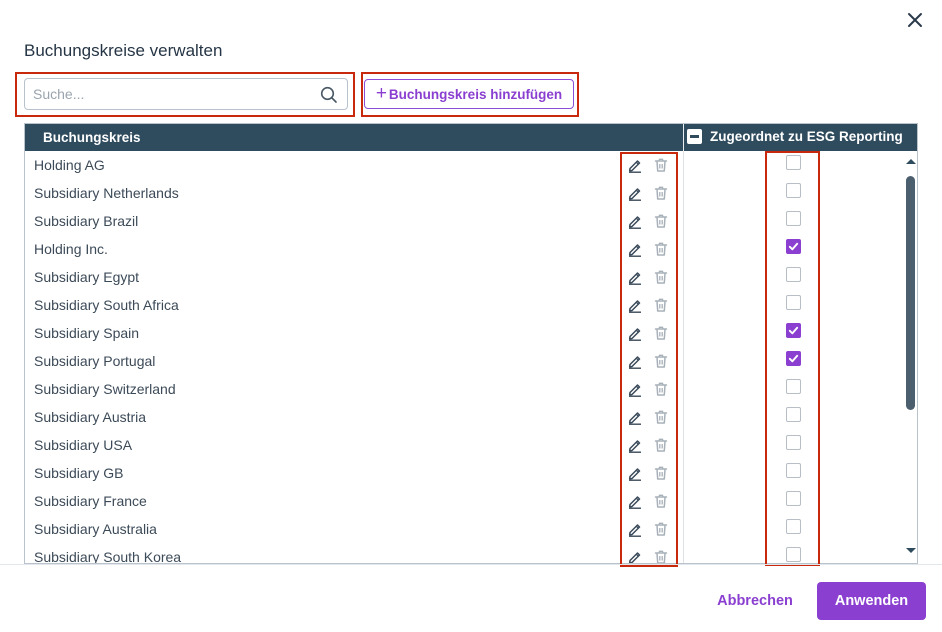 Image resolution: width=942 pixels, height=632 pixels. What do you see at coordinates (910, 293) in the screenshot?
I see `scrollbar-thumb` at bounding box center [910, 293].